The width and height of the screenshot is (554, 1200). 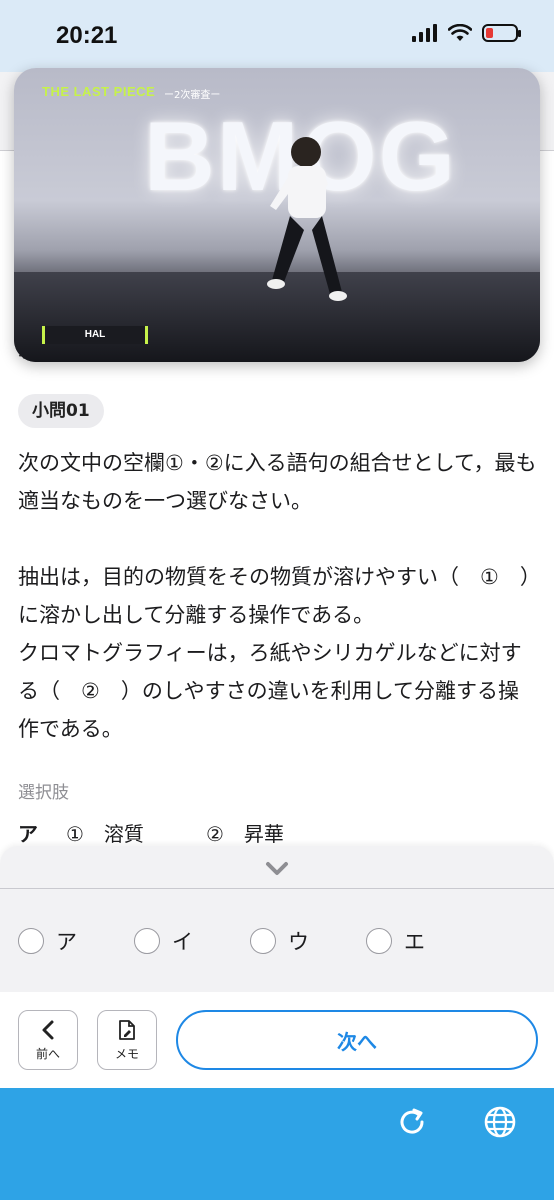 What do you see at coordinates (151, 832) in the screenshot?
I see `choice-row: ア ① 溶質 ② 昇華` at bounding box center [151, 832].